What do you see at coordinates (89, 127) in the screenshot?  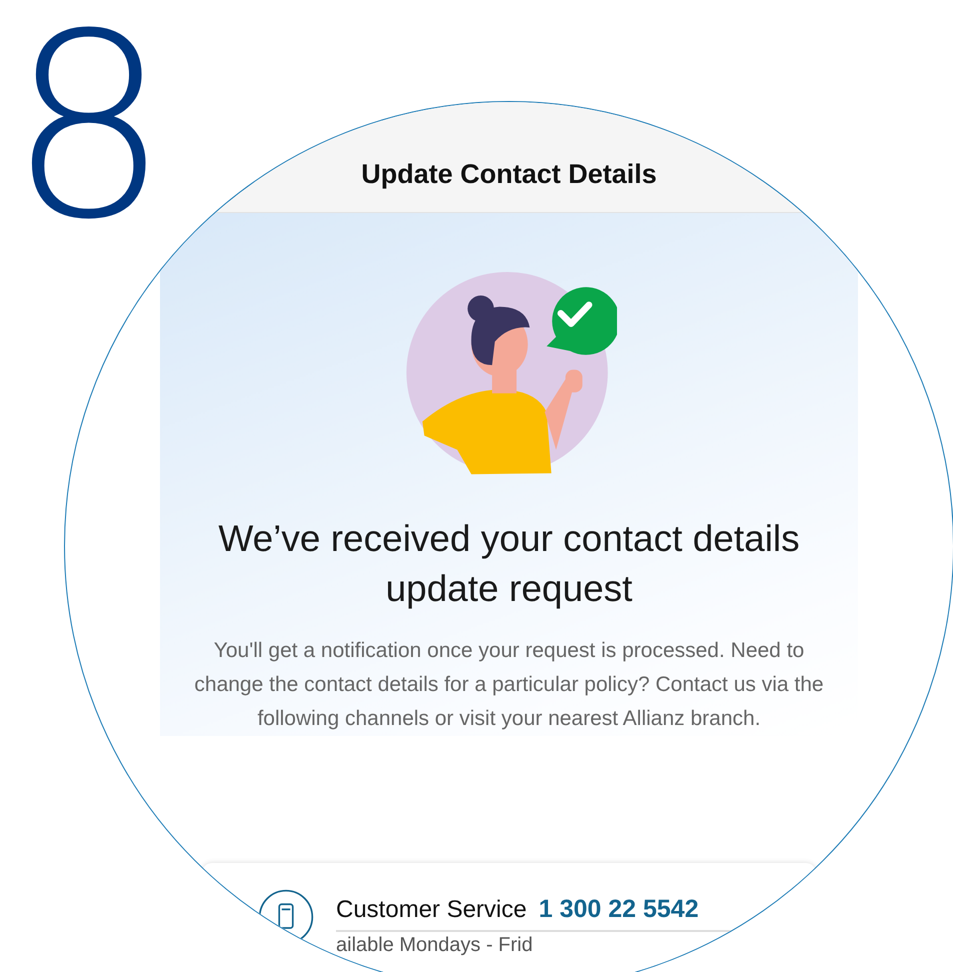 I see `step-number: 8` at bounding box center [89, 127].